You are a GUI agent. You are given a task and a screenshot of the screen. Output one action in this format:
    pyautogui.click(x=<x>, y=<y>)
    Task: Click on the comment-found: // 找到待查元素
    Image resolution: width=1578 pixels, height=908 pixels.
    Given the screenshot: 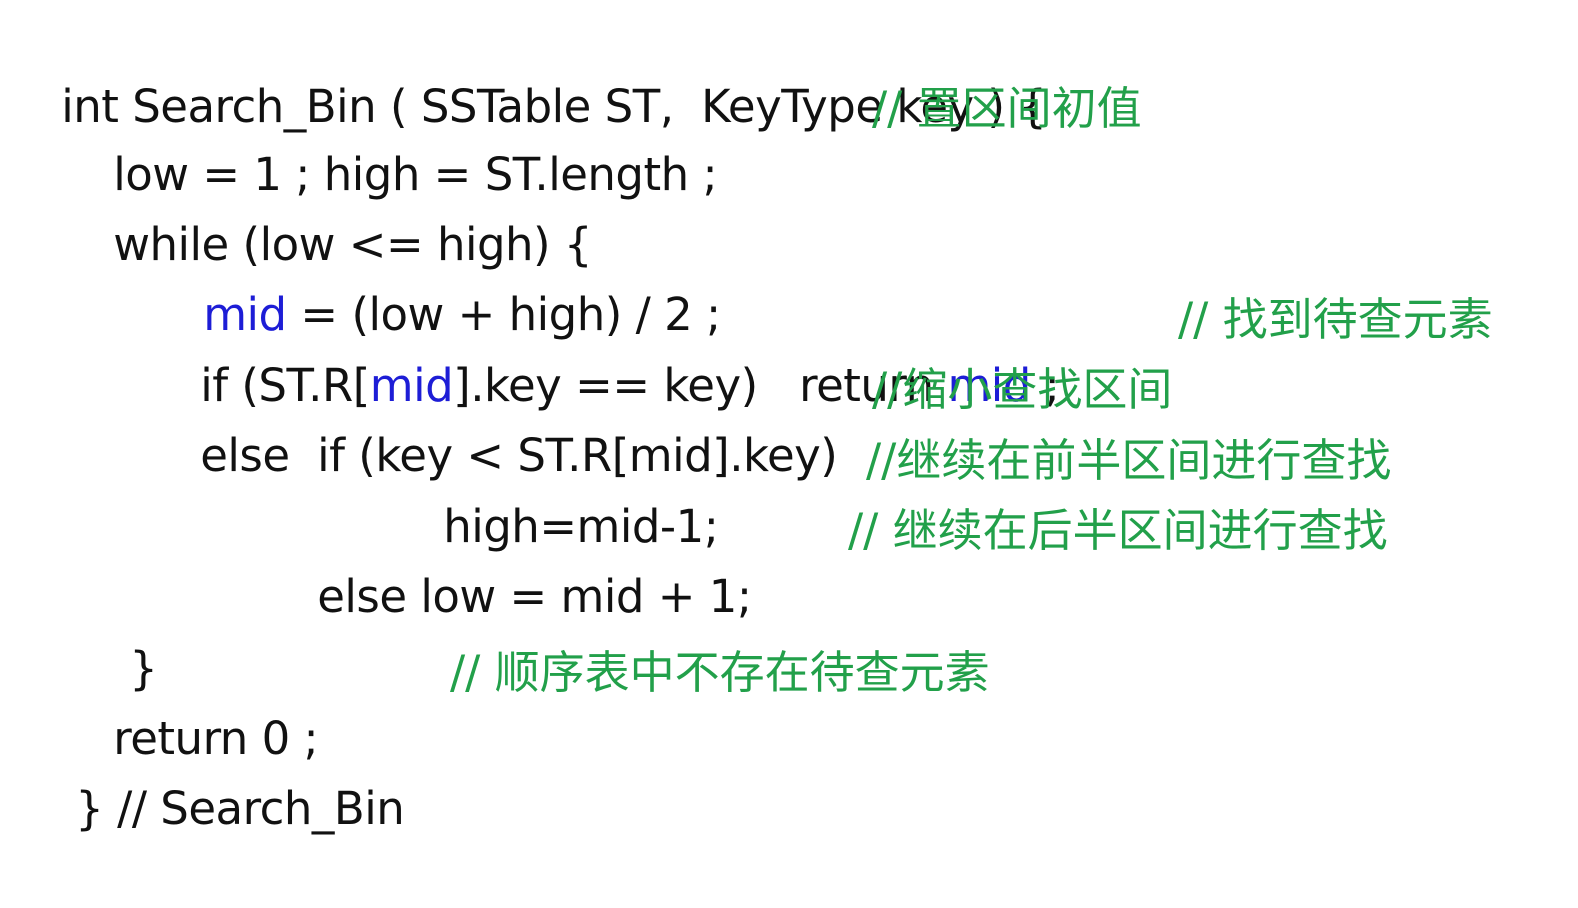 What is the action you would take?
    pyautogui.click(x=1335, y=319)
    